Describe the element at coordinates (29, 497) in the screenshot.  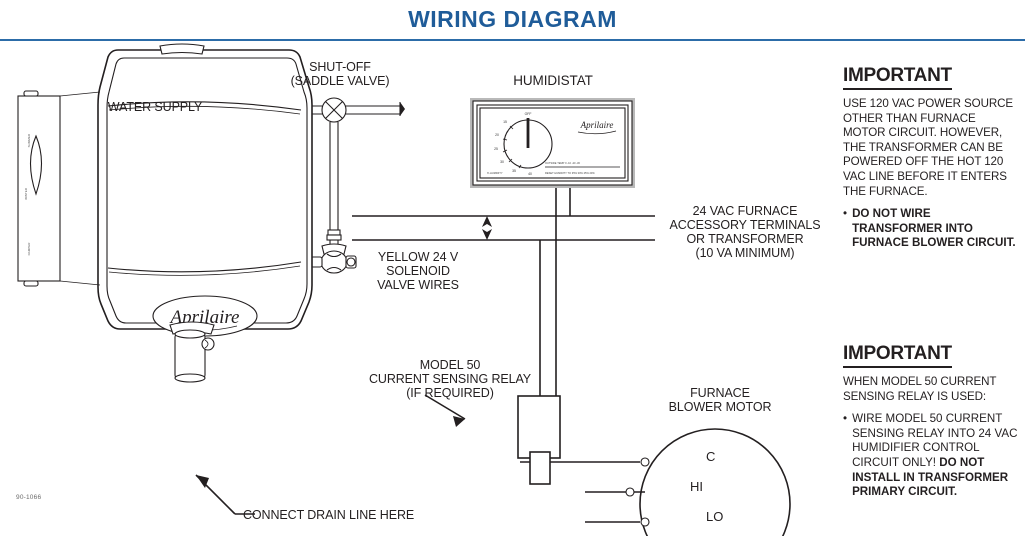
I see `part-number: 90-1066` at that location.